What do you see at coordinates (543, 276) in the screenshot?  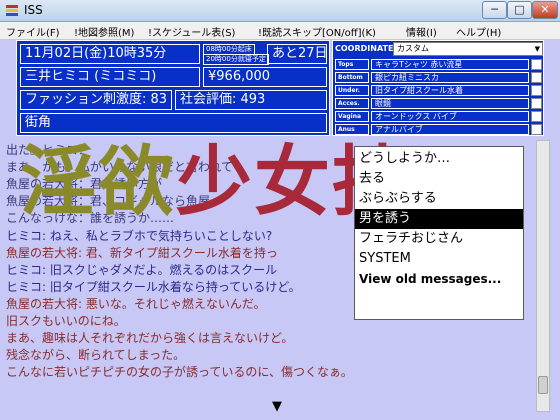 I see `dialogue-scrollbar` at bounding box center [543, 276].